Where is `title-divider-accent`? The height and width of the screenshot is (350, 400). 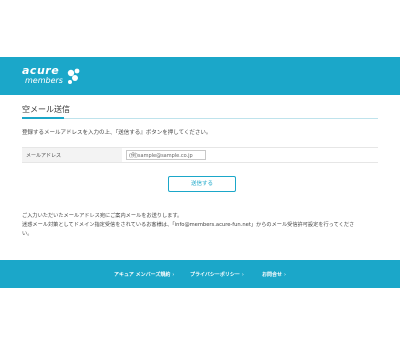 title-divider-accent is located at coordinates (43, 118).